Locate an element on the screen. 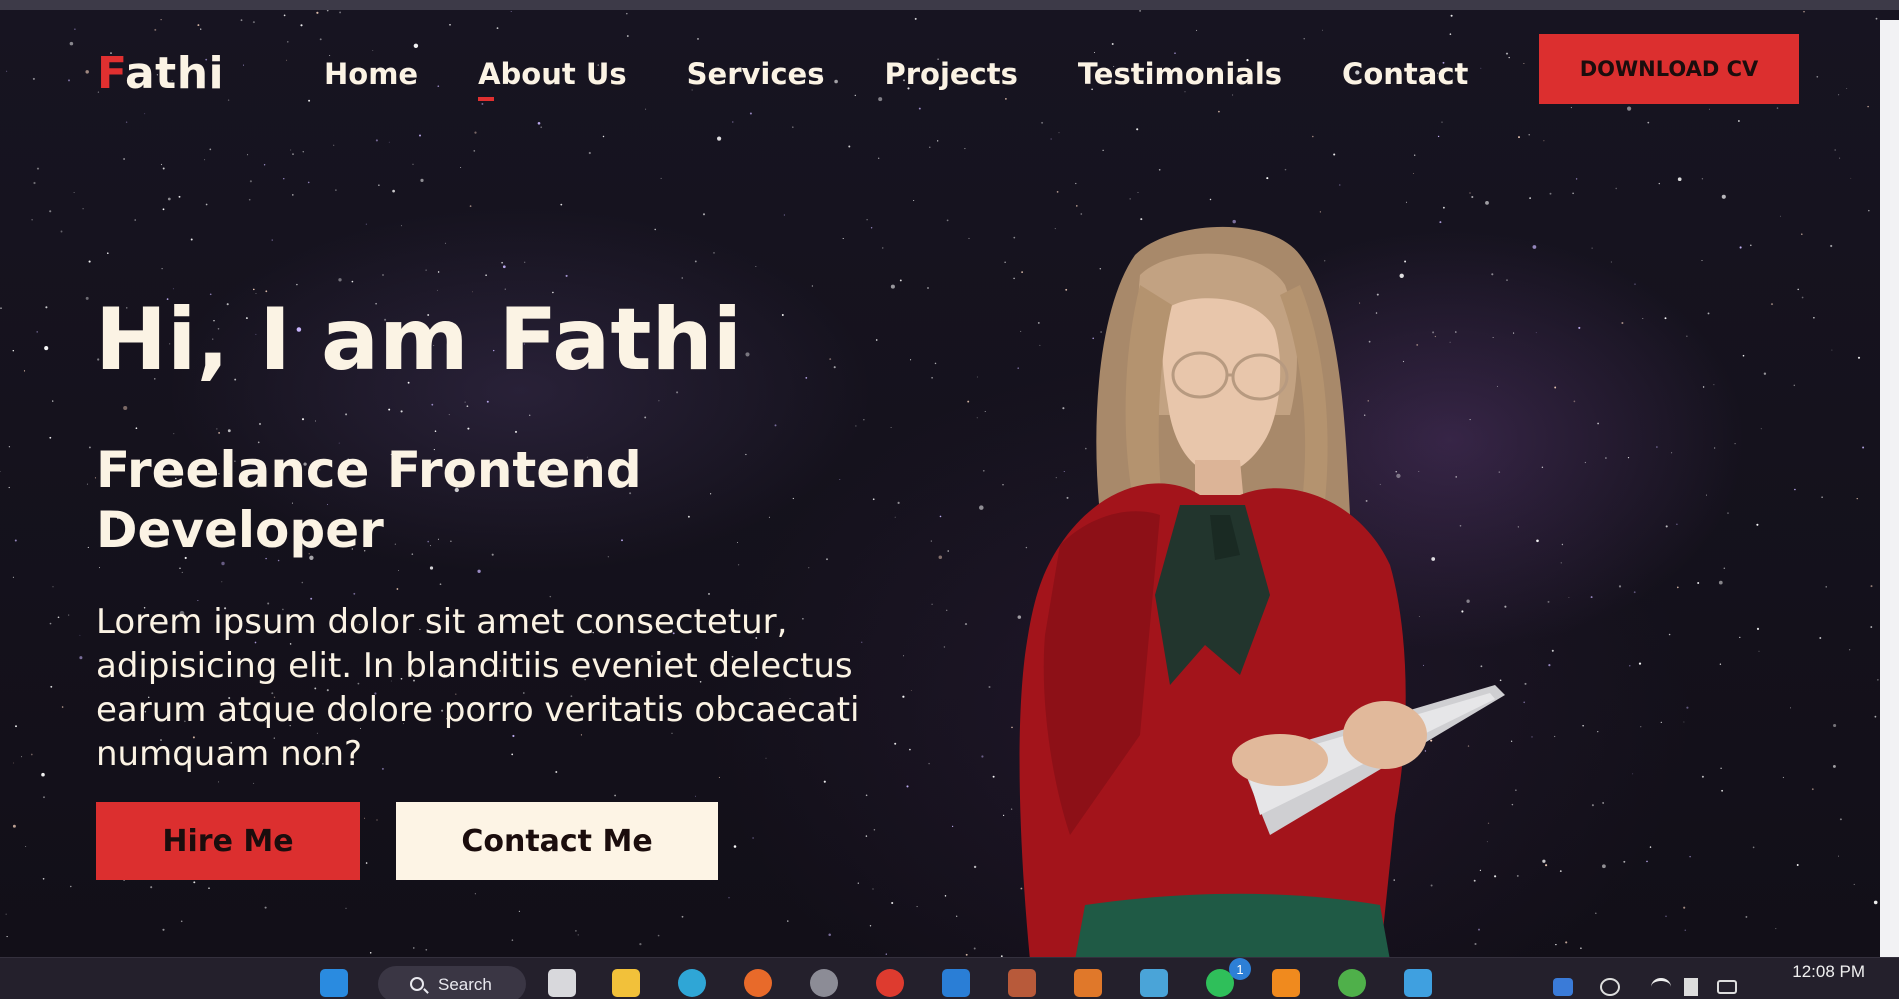 This screenshot has width=1899, height=999. chrome-icon is located at coordinates (890, 983).